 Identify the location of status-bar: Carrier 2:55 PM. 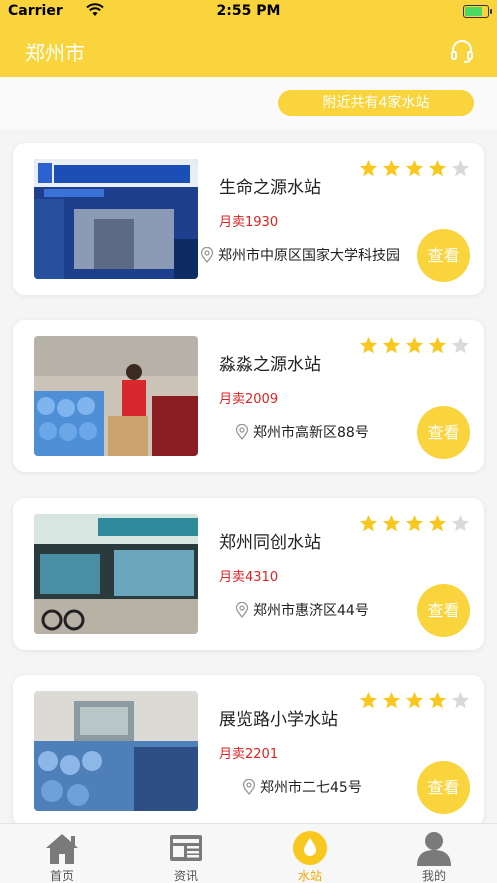
(248, 12).